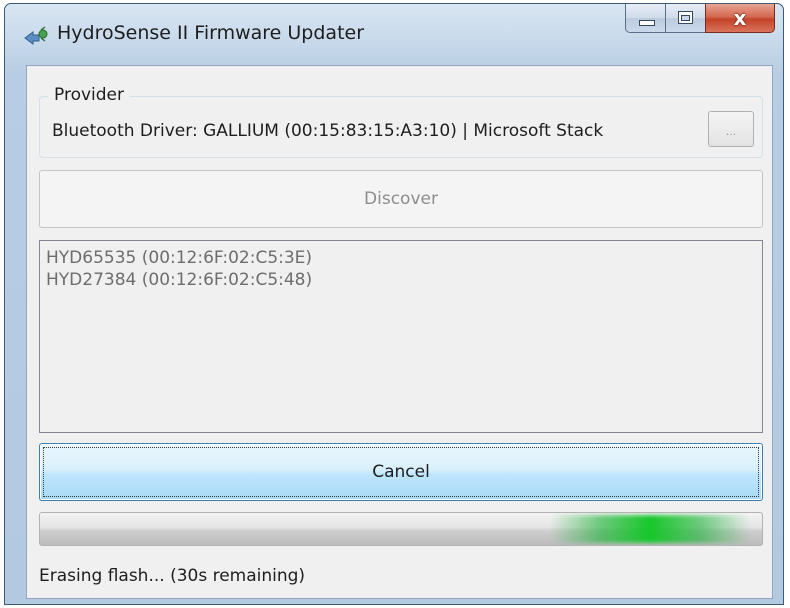 The width and height of the screenshot is (790, 608). What do you see at coordinates (645, 18) in the screenshot?
I see `minimize-button` at bounding box center [645, 18].